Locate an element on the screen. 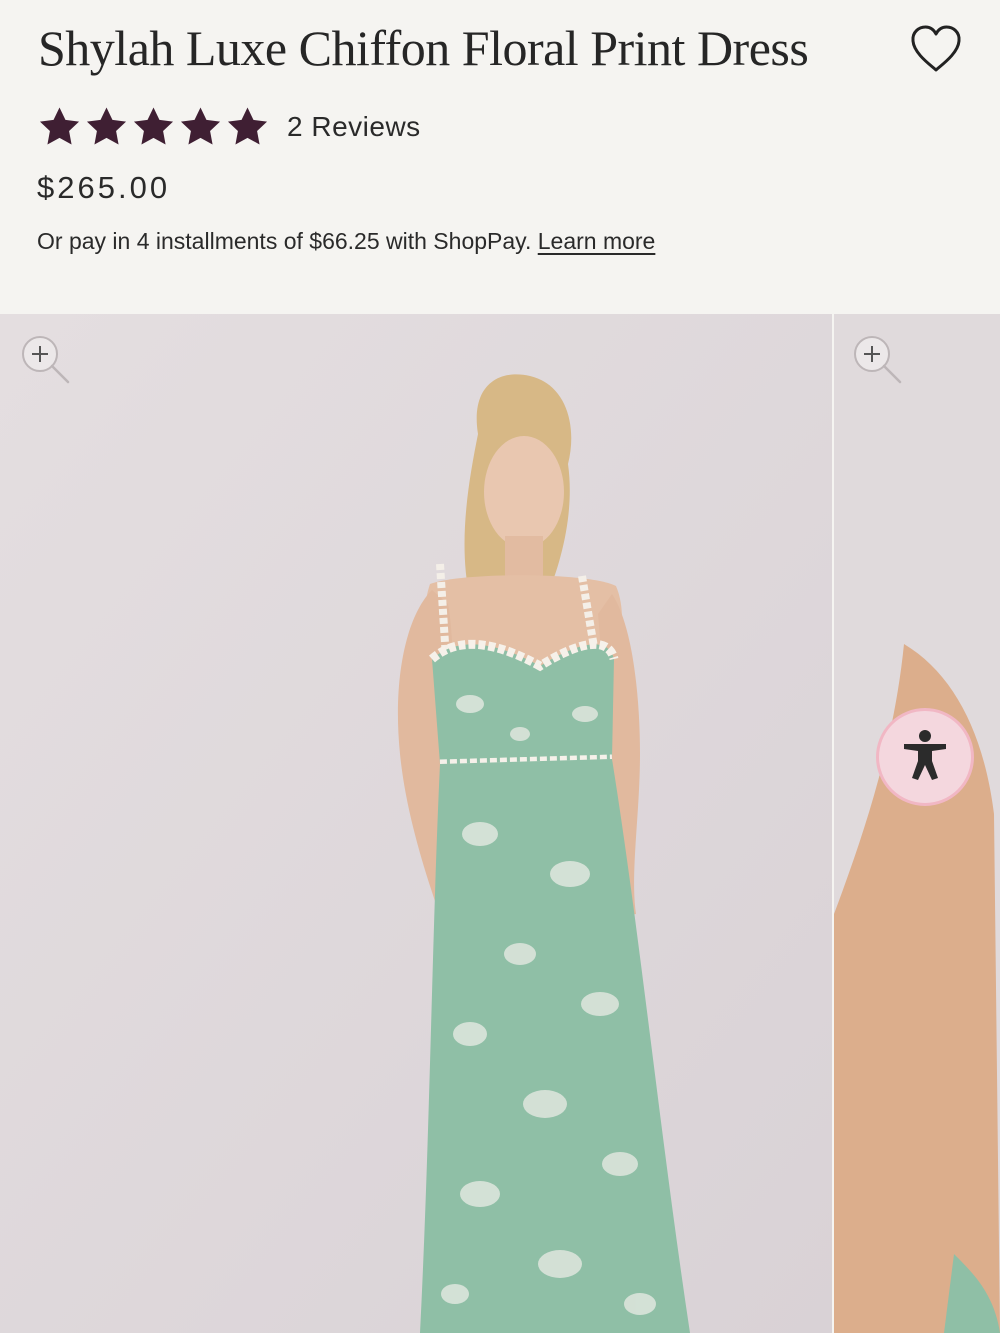 Image resolution: width=1000 pixels, height=1333 pixels. learn-more-link: Learn more is located at coordinates (597, 241).